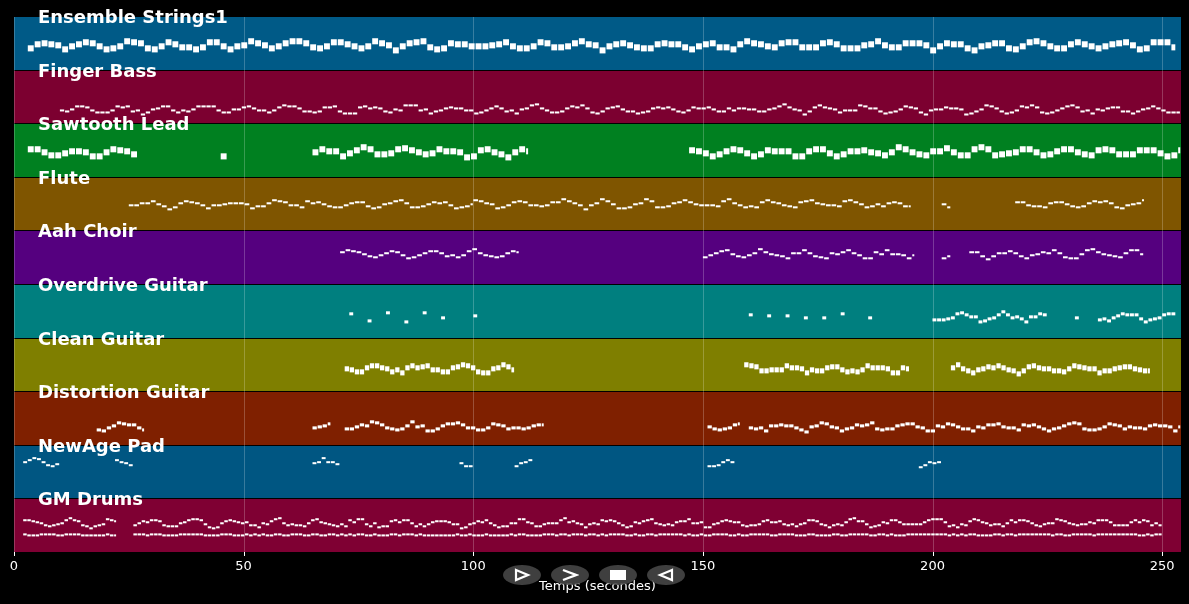 The width and height of the screenshot is (1189, 604). I want to click on play-button, so click(522, 575).